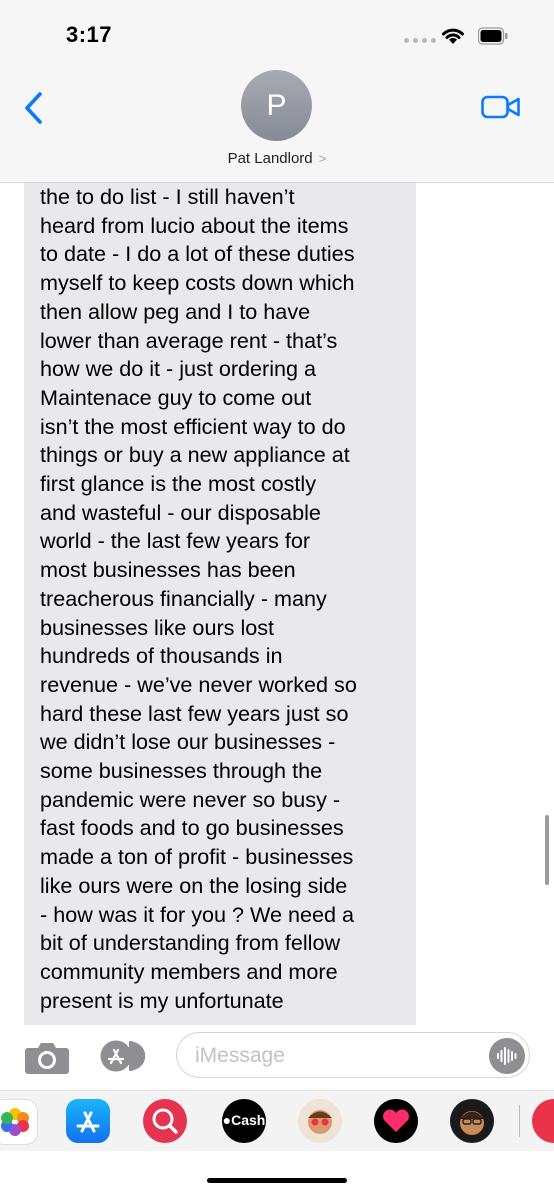 This screenshot has height=1200, width=554. I want to click on status-time: 3:17, so click(89, 34).